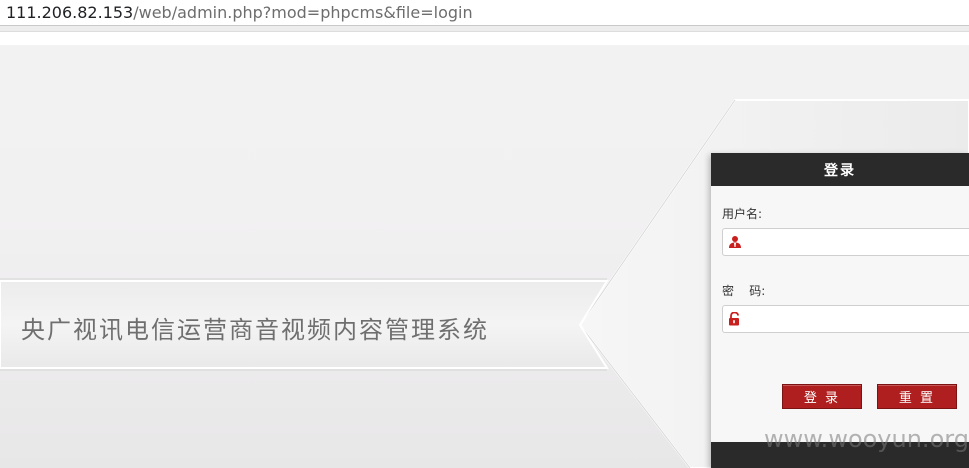  Describe the element at coordinates (744, 291) in the screenshot. I see `password-label: 密 码:` at that location.